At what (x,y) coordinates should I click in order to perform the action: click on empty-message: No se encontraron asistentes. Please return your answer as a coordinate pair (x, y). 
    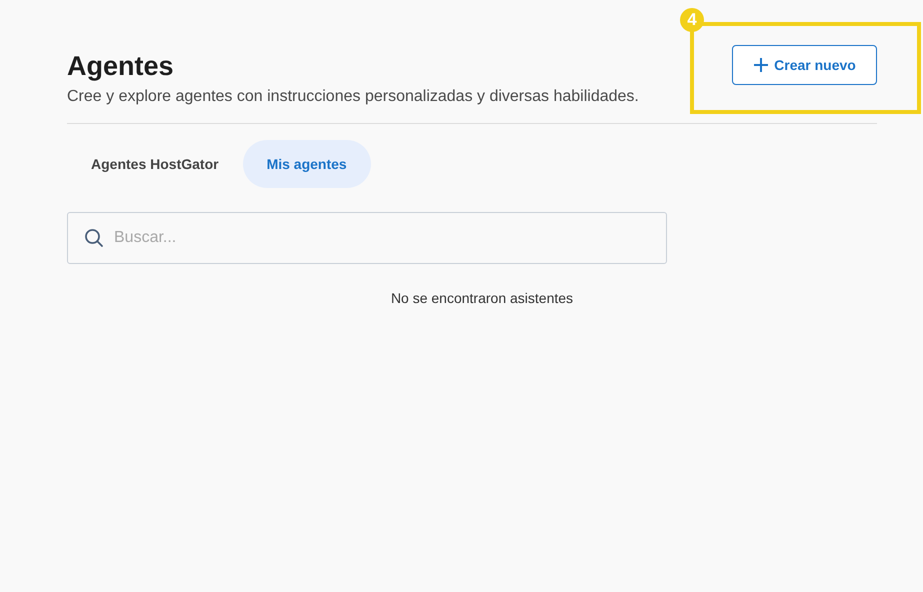
    Looking at the image, I should click on (482, 298).